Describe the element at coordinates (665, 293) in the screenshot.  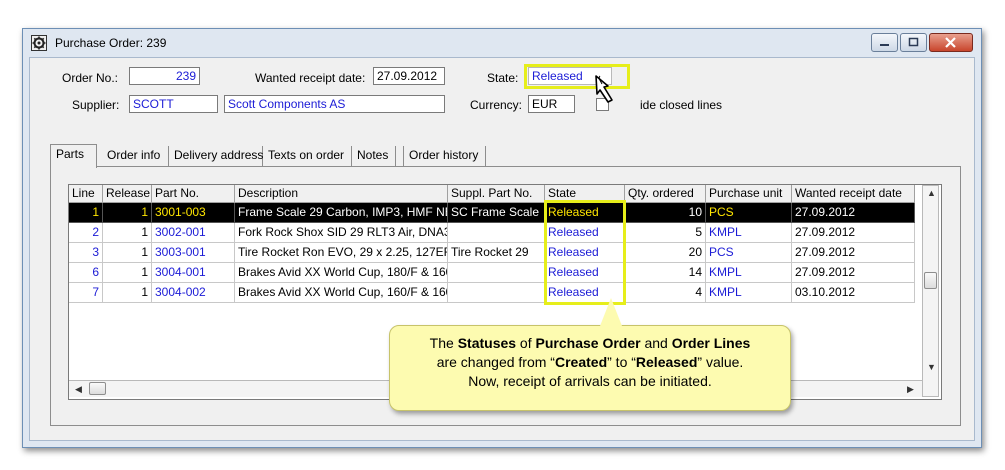
I see `cell-qty: 4` at that location.